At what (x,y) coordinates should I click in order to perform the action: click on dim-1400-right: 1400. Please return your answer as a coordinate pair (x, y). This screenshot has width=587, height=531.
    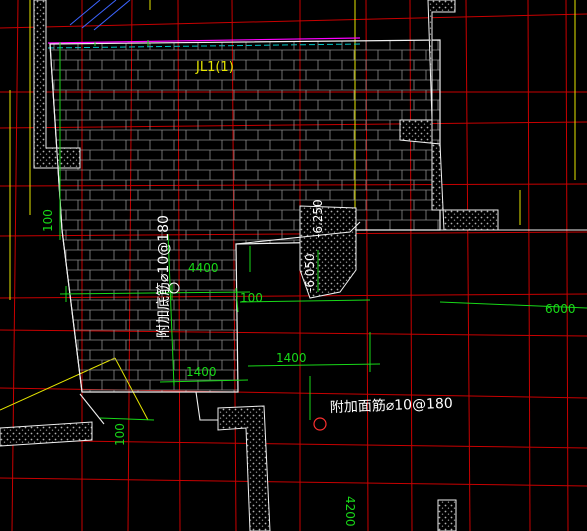
    Looking at the image, I should click on (291, 358).